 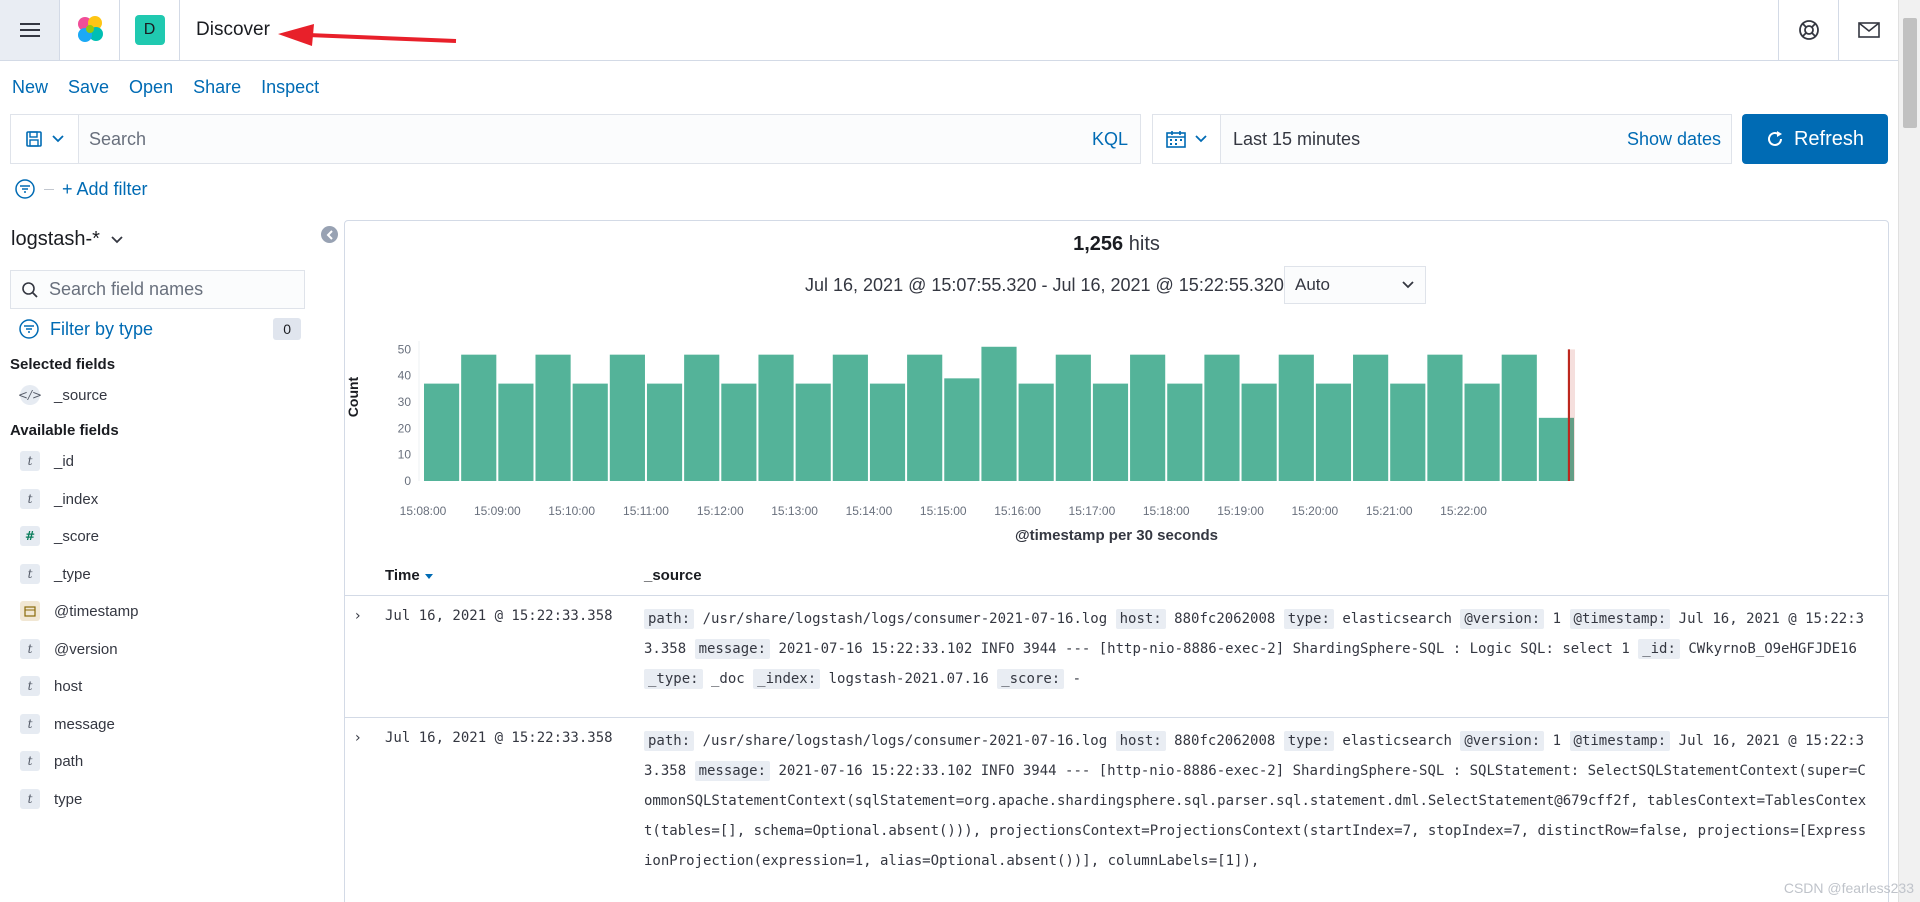 I want to click on newsfeed-button, so click(x=1868, y=30).